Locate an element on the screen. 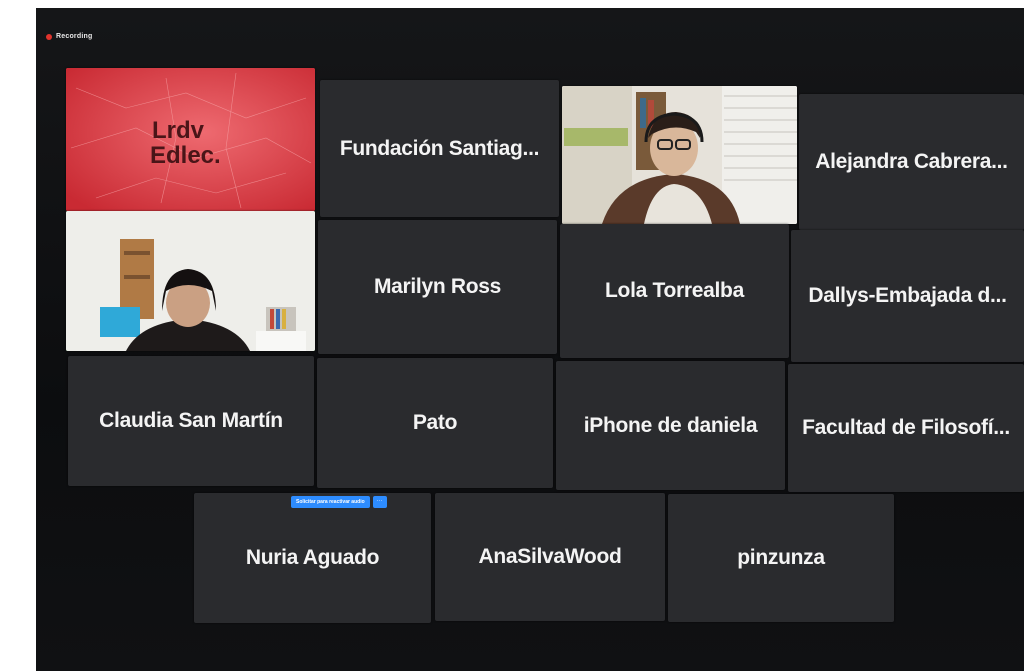  participant-tile: Nuria Aguado is located at coordinates (312, 558).